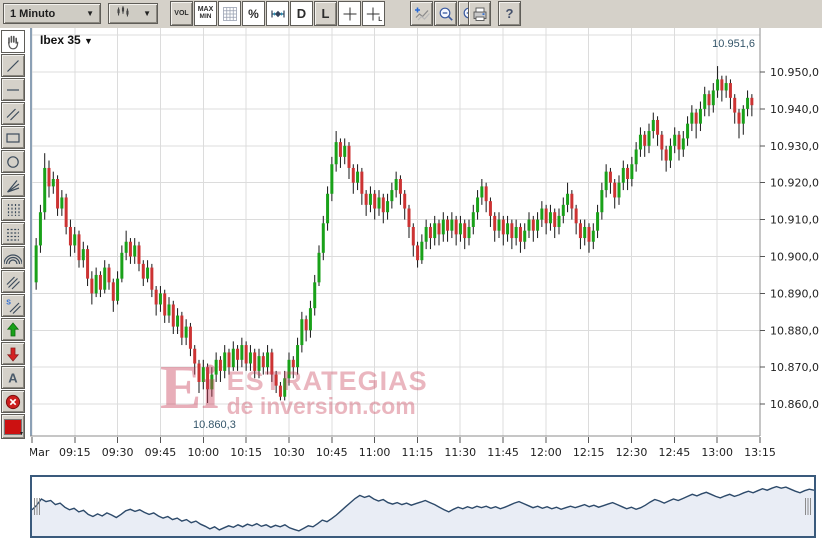 This screenshot has height=547, width=822. I want to click on horizontal-line-tool-button, so click(13, 89).